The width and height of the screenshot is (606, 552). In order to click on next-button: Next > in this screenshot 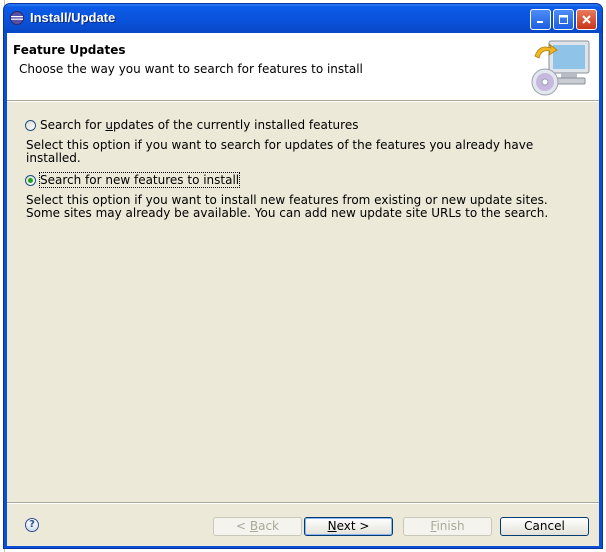, I will do `click(348, 526)`.